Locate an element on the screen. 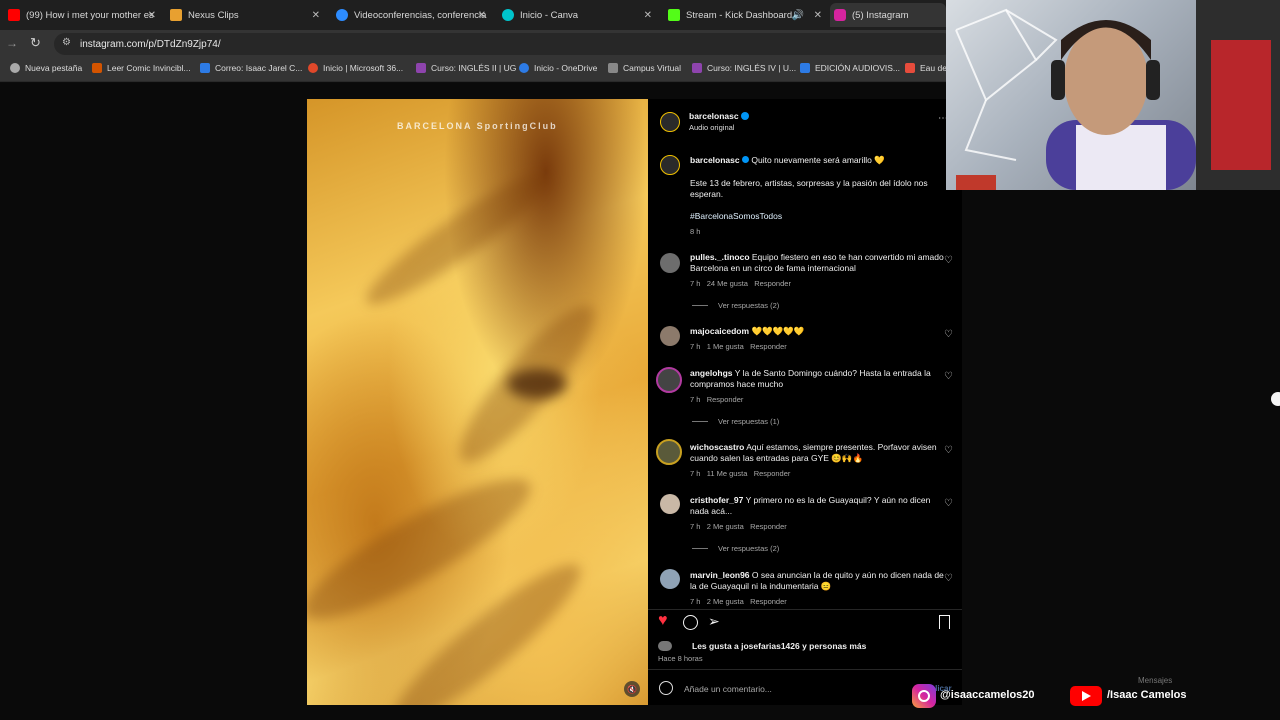  caption-author: barcelonasc is located at coordinates (715, 160).